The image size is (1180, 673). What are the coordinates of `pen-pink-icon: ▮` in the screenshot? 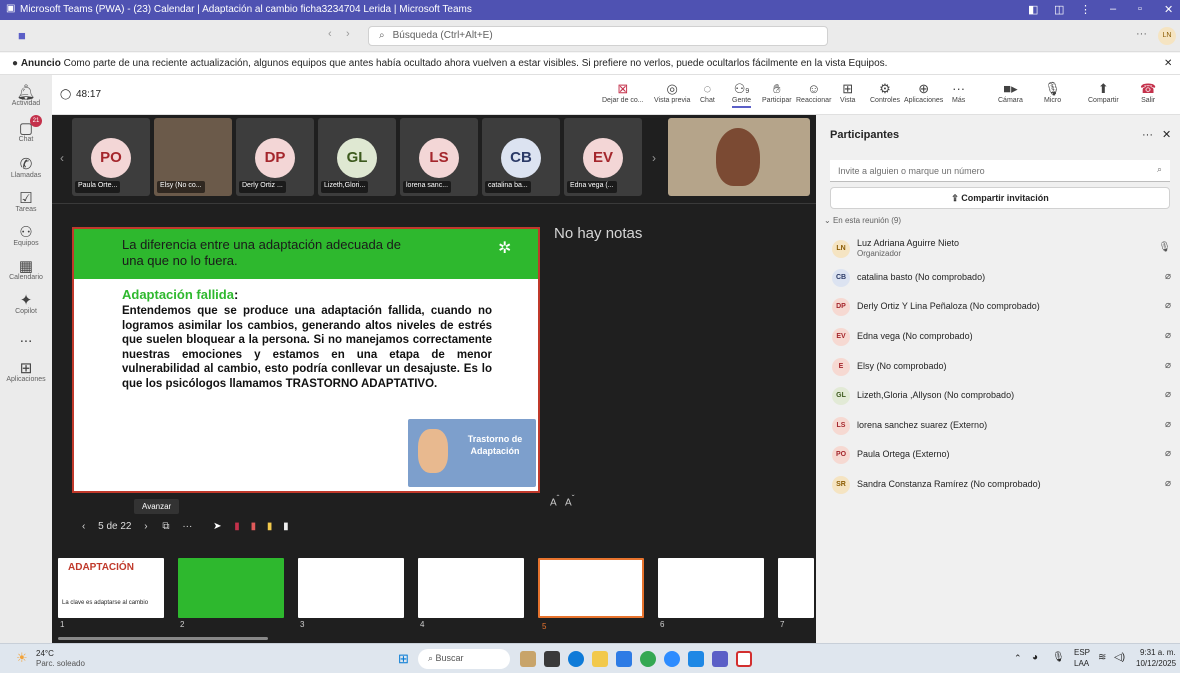 It's located at (254, 526).